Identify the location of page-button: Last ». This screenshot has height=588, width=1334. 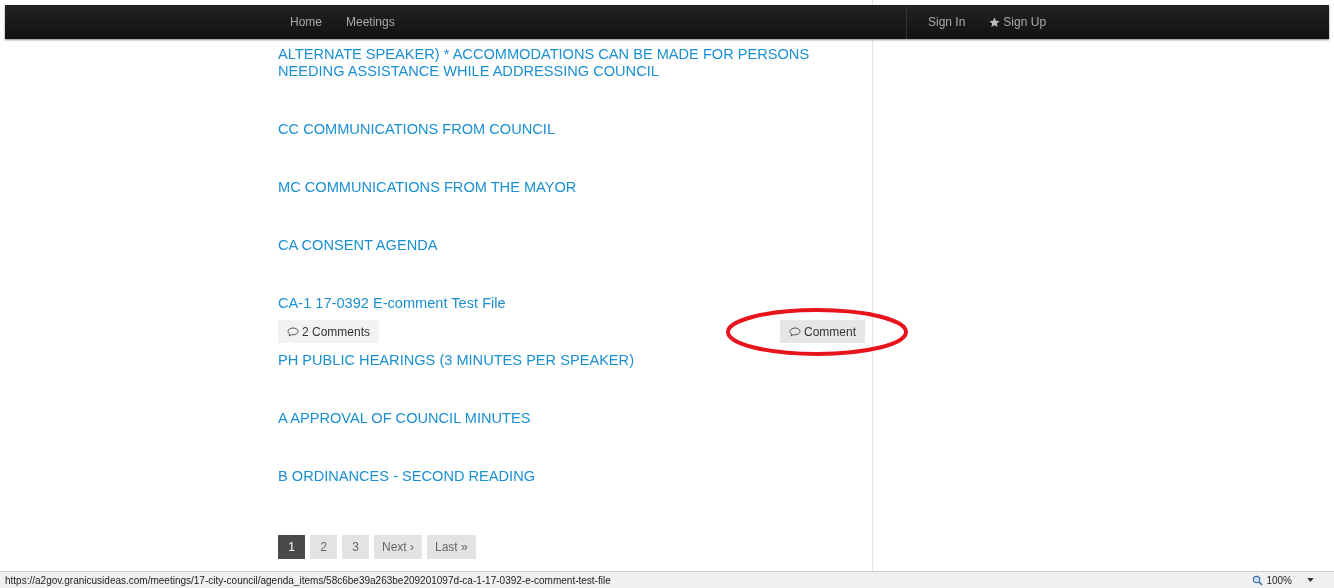
(451, 547).